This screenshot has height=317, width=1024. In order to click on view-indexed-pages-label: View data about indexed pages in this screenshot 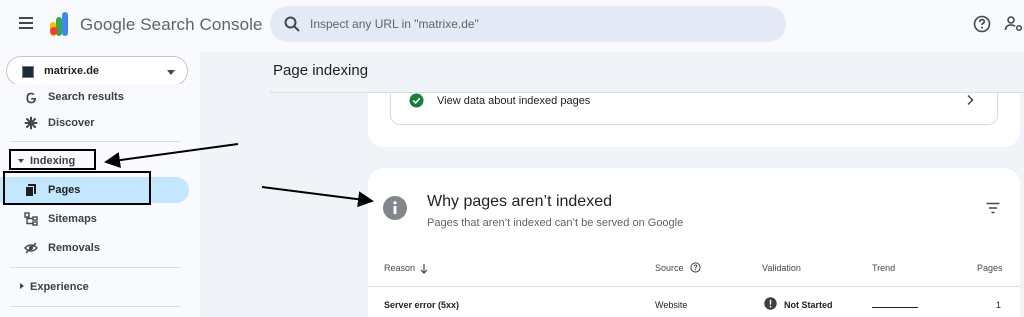, I will do `click(514, 101)`.